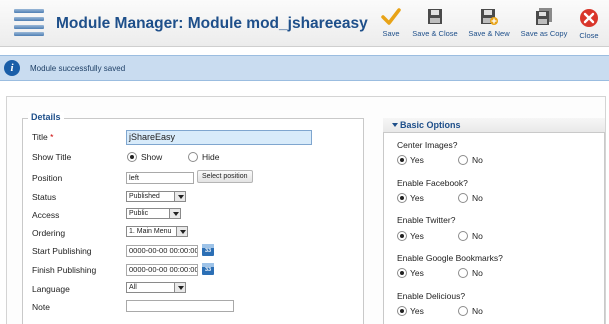  Describe the element at coordinates (391, 26) in the screenshot. I see `save-button: Save` at that location.